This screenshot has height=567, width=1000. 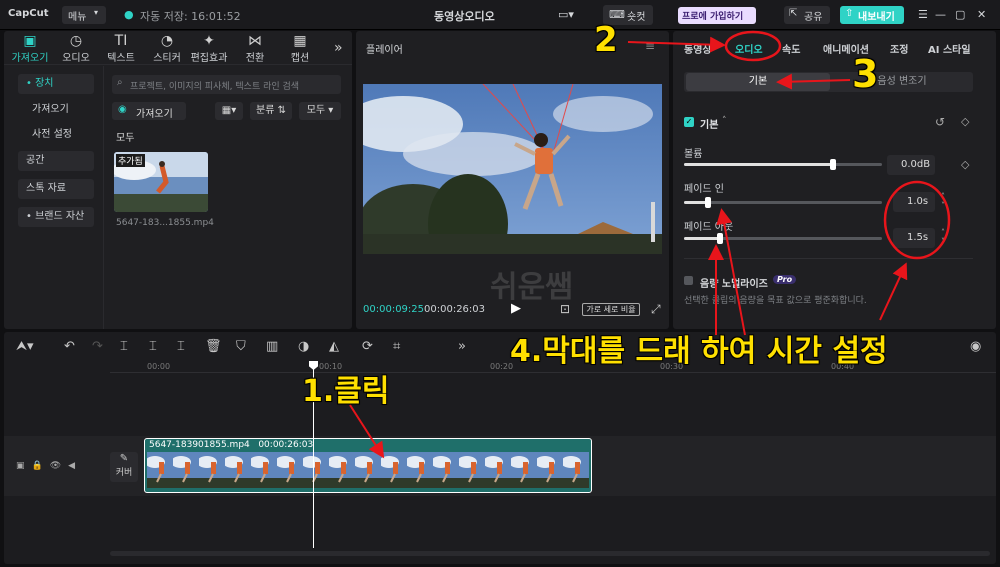 What do you see at coordinates (346, 391) in the screenshot?
I see `annotation-step-1: 1.클릭` at bounding box center [346, 391].